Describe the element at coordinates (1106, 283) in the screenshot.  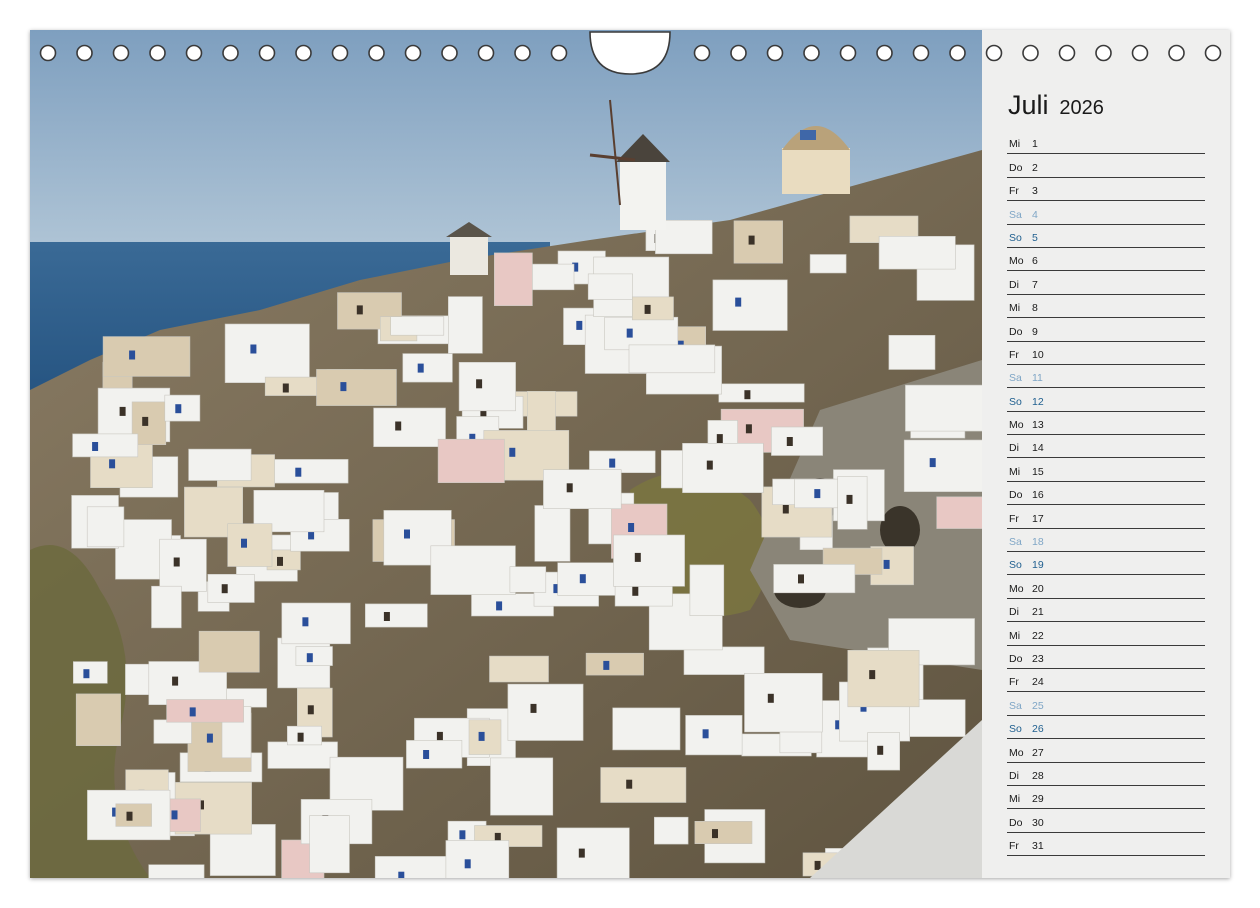
I see `day-row: Di 7` at that location.